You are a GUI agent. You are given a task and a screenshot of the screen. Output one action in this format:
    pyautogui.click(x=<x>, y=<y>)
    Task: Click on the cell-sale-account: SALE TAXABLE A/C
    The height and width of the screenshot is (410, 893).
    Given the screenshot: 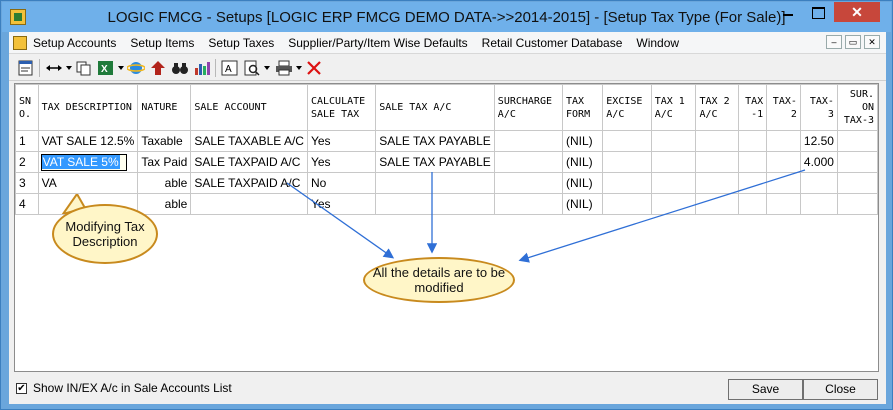 What is the action you would take?
    pyautogui.click(x=249, y=141)
    